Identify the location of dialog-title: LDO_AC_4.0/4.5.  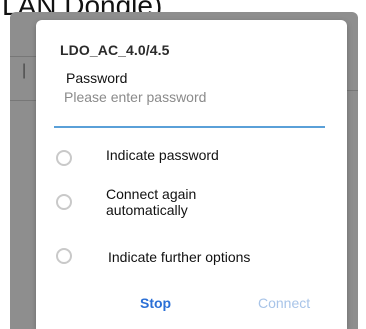
(115, 50).